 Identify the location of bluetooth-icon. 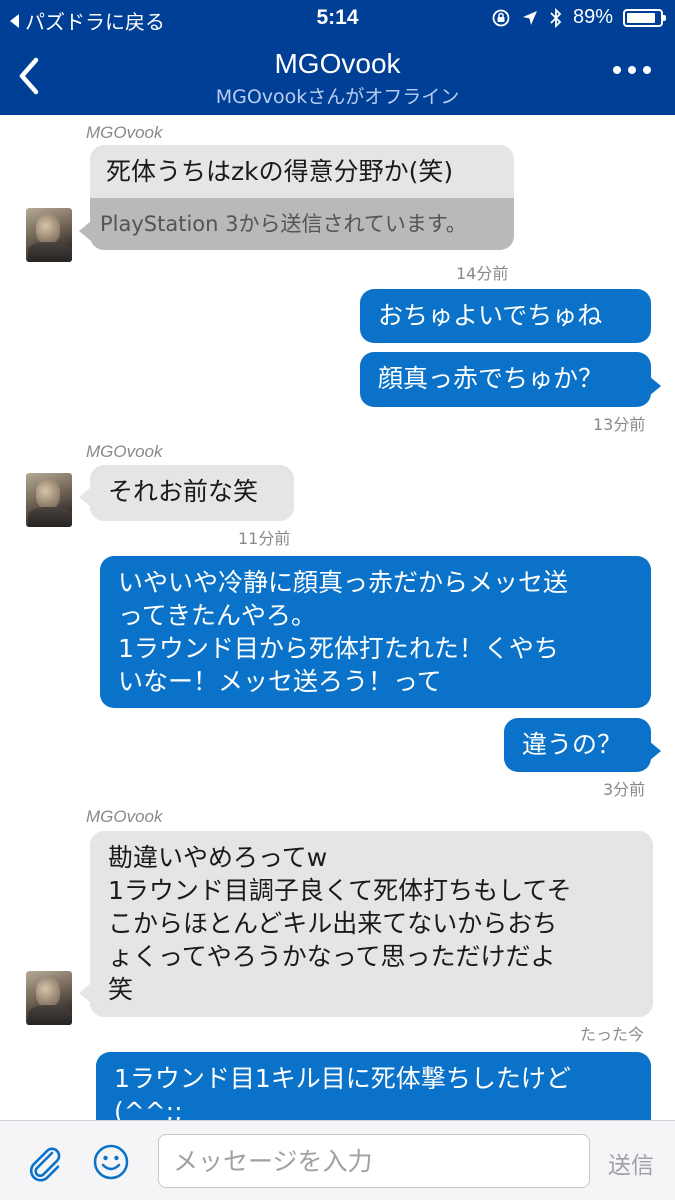
(556, 17).